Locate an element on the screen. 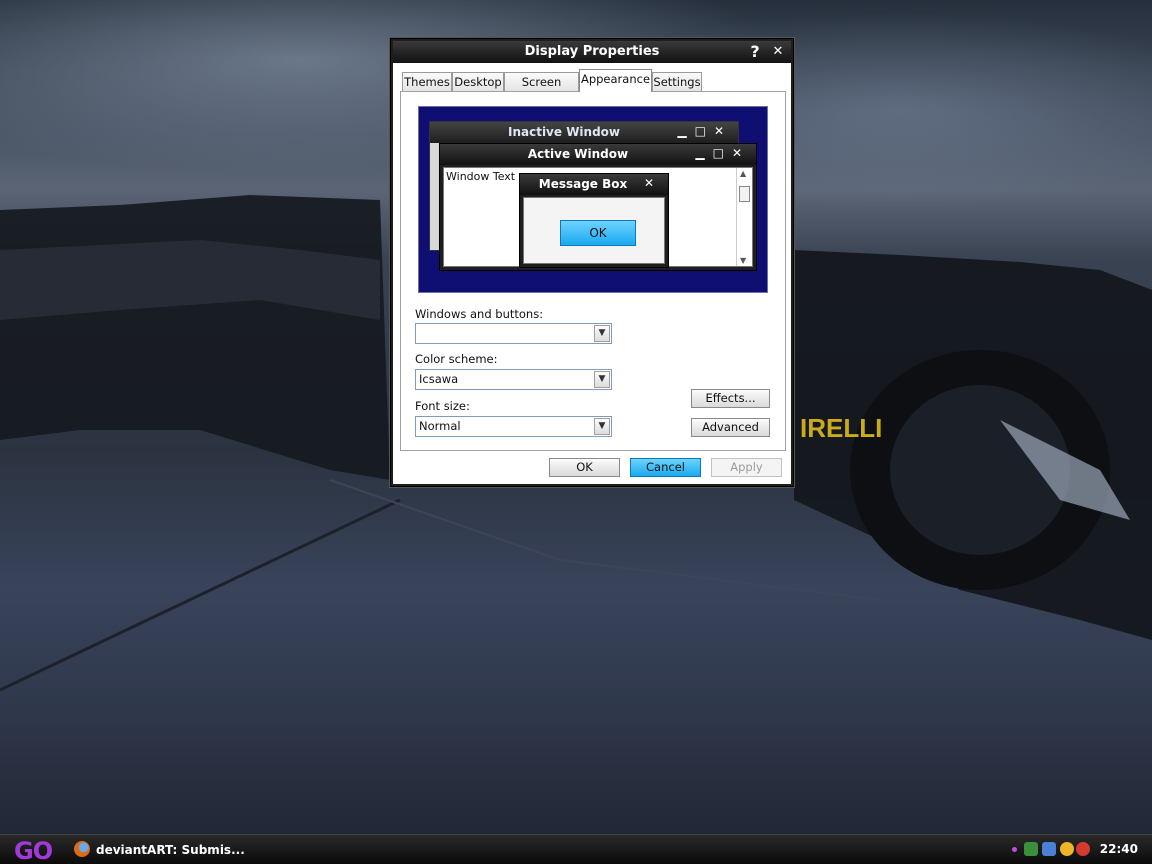 The image size is (1152, 864). close-button: ✕ is located at coordinates (778, 52).